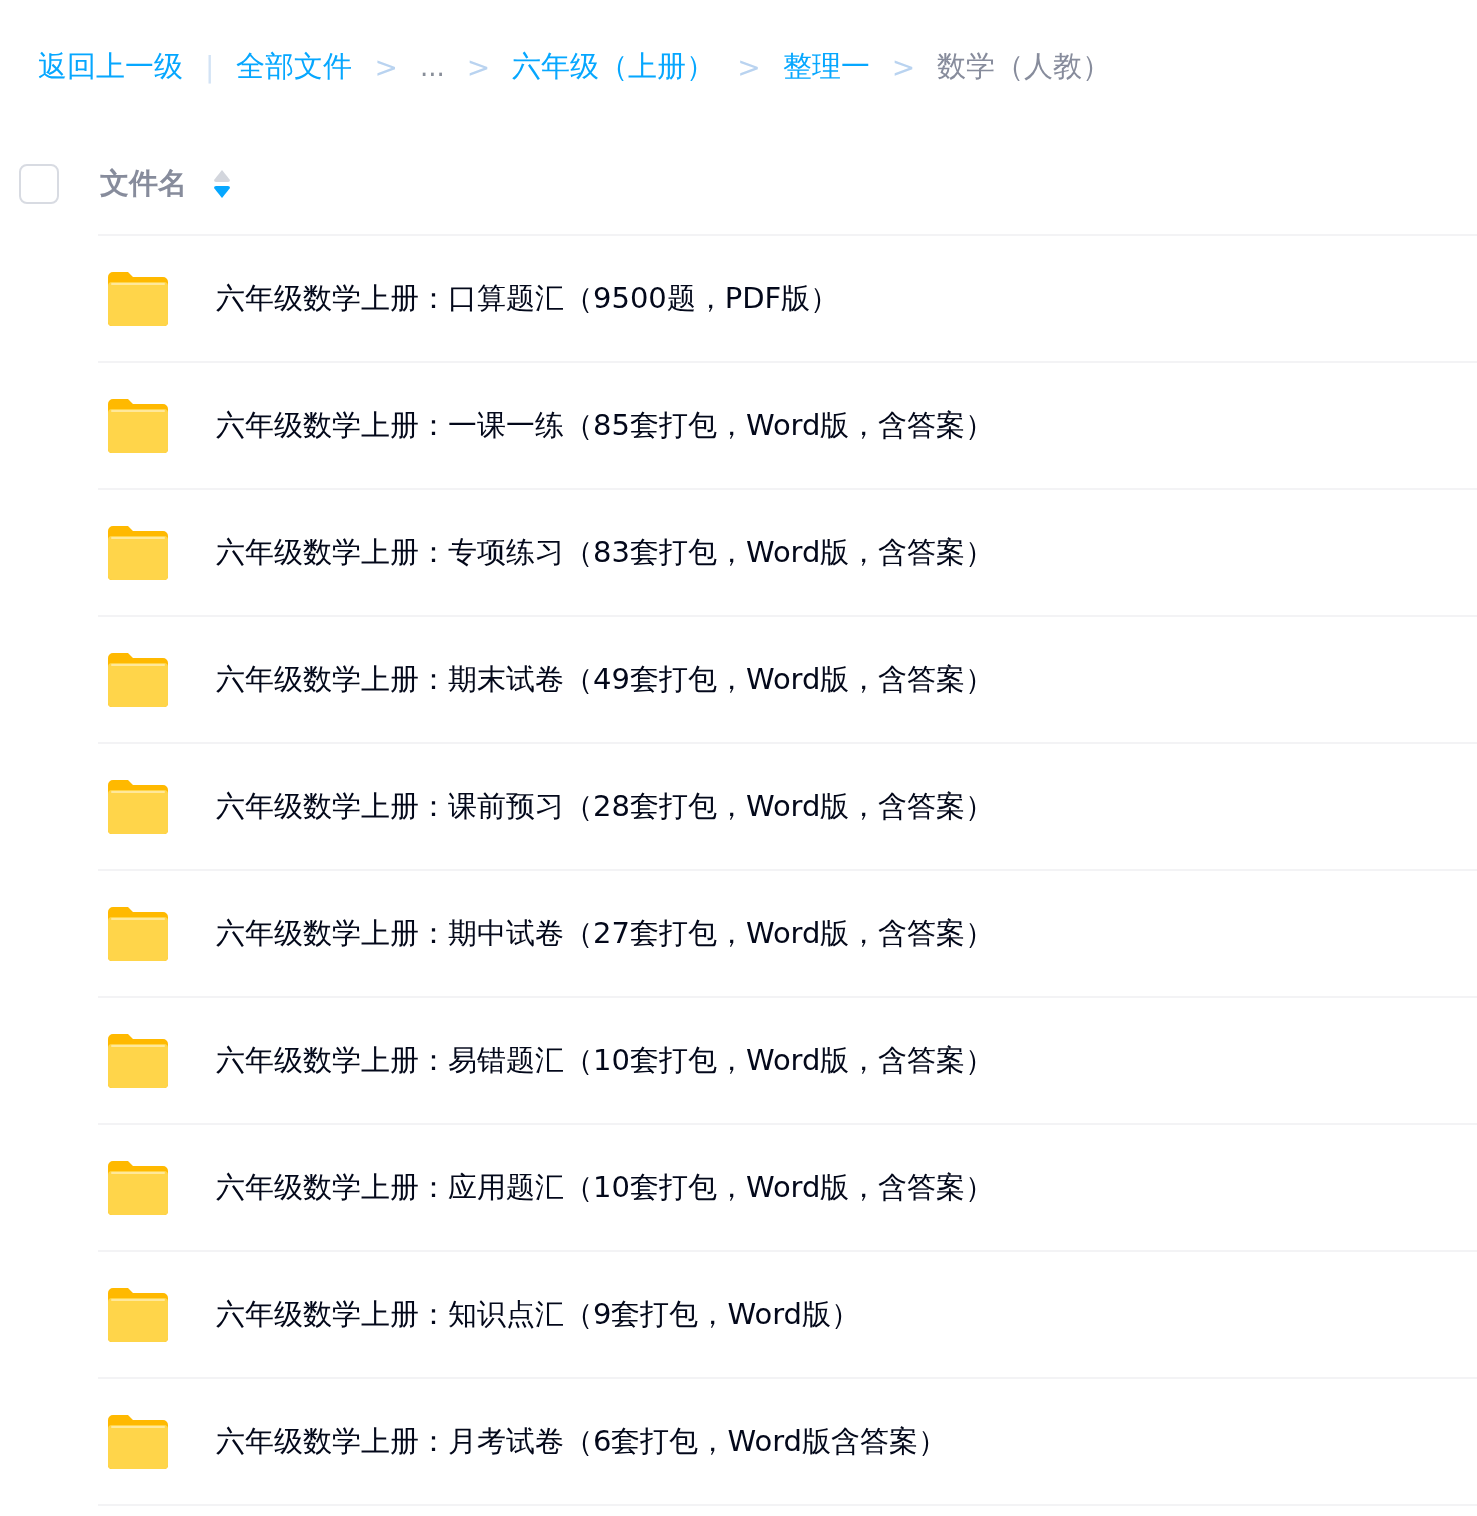  Describe the element at coordinates (39, 184) in the screenshot. I see `select-all-checkbox` at that location.